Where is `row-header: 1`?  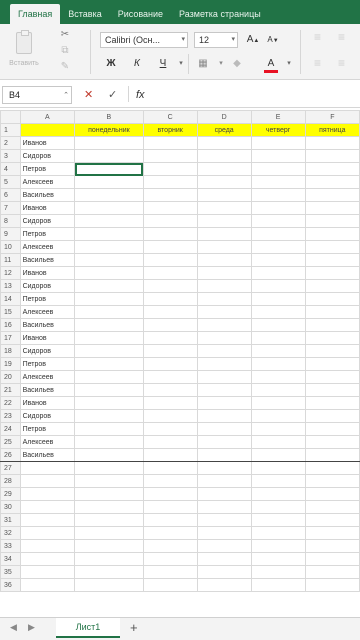 row-header: 1 is located at coordinates (10, 130).